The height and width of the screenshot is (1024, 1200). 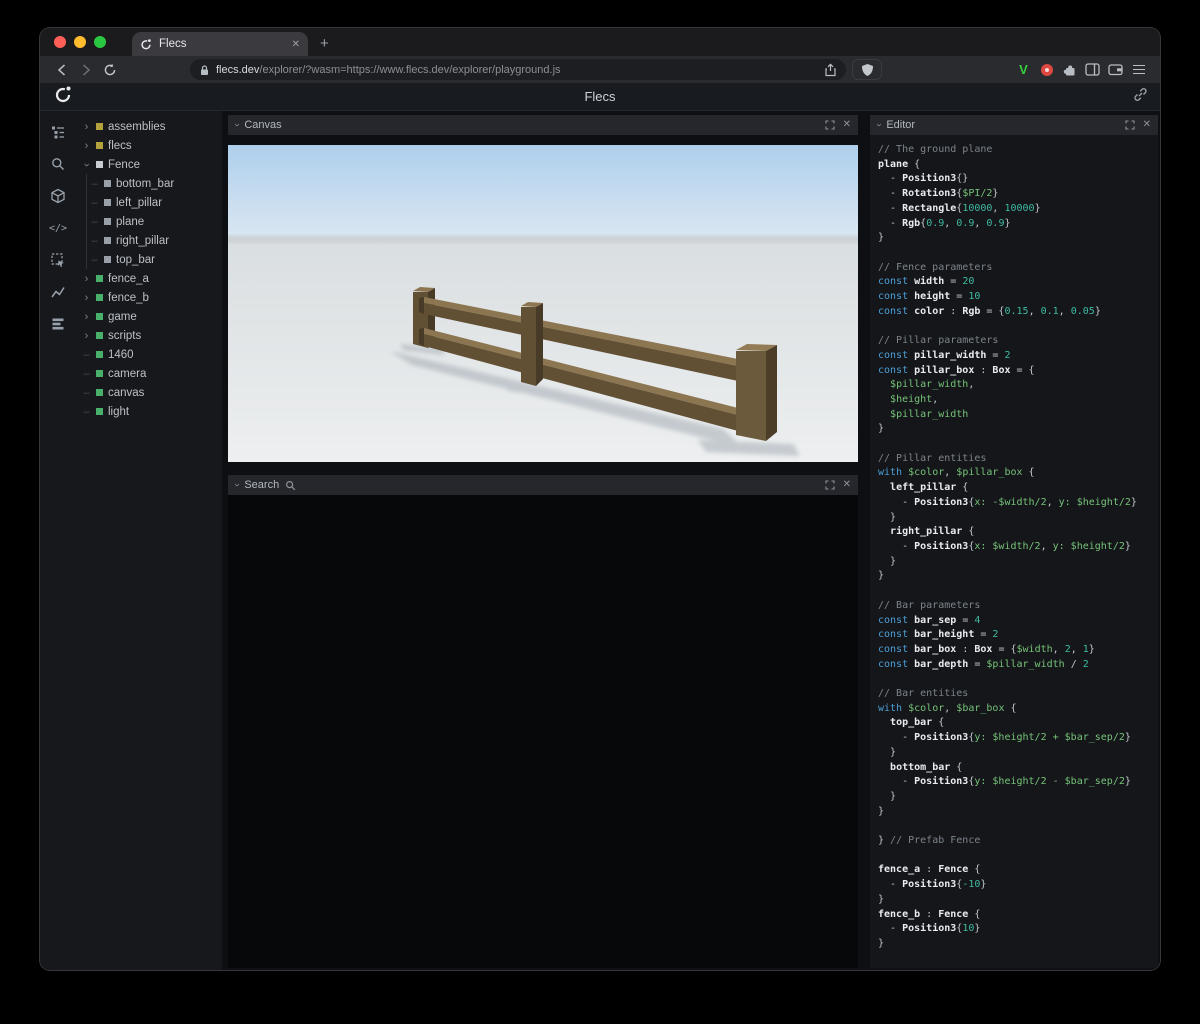 I want to click on share-icon, so click(x=830, y=69).